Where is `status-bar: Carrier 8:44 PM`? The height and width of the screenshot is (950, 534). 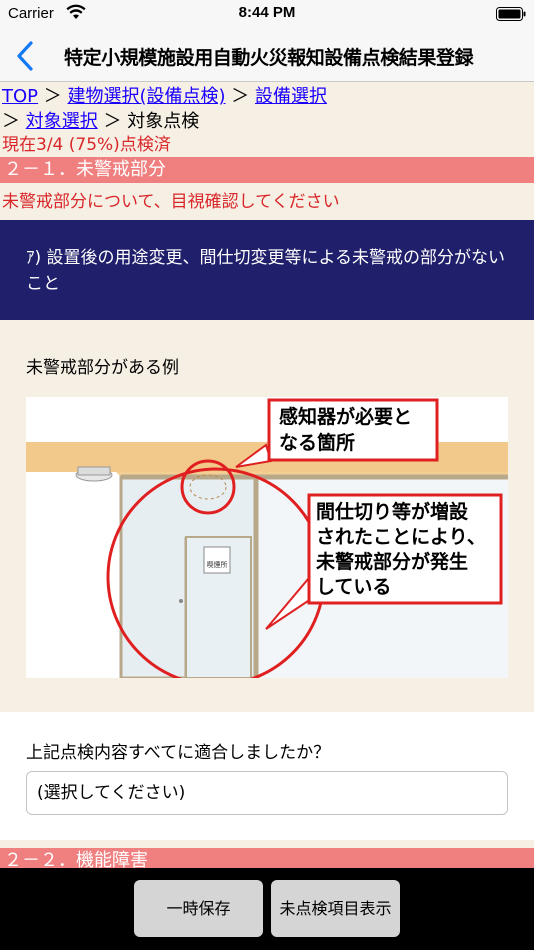 status-bar: Carrier 8:44 PM is located at coordinates (267, 15).